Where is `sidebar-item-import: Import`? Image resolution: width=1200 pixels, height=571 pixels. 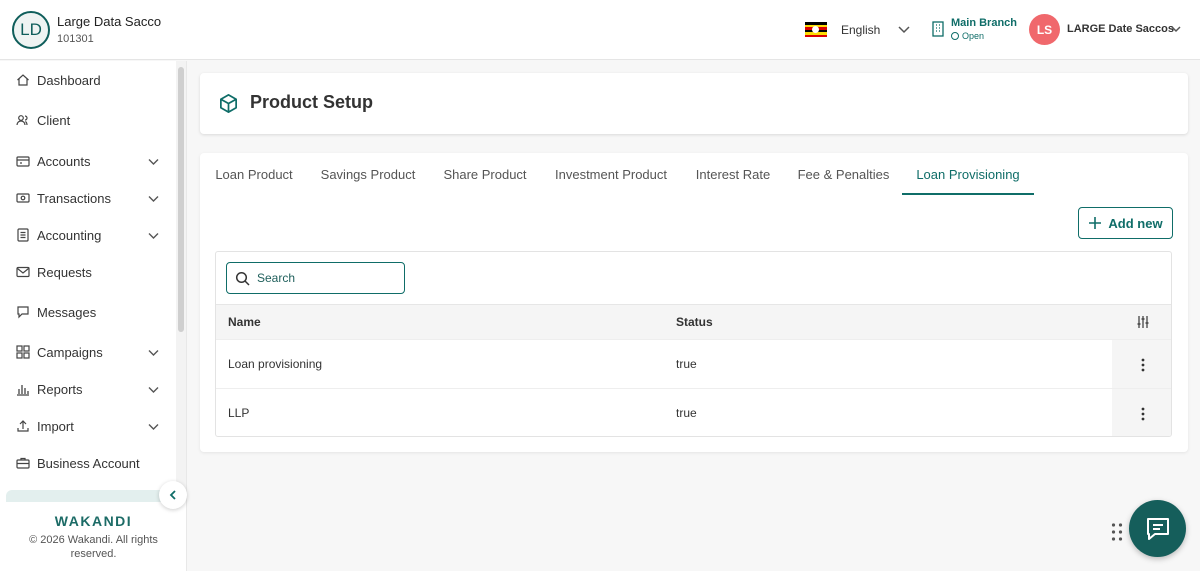 sidebar-item-import: Import is located at coordinates (88, 426).